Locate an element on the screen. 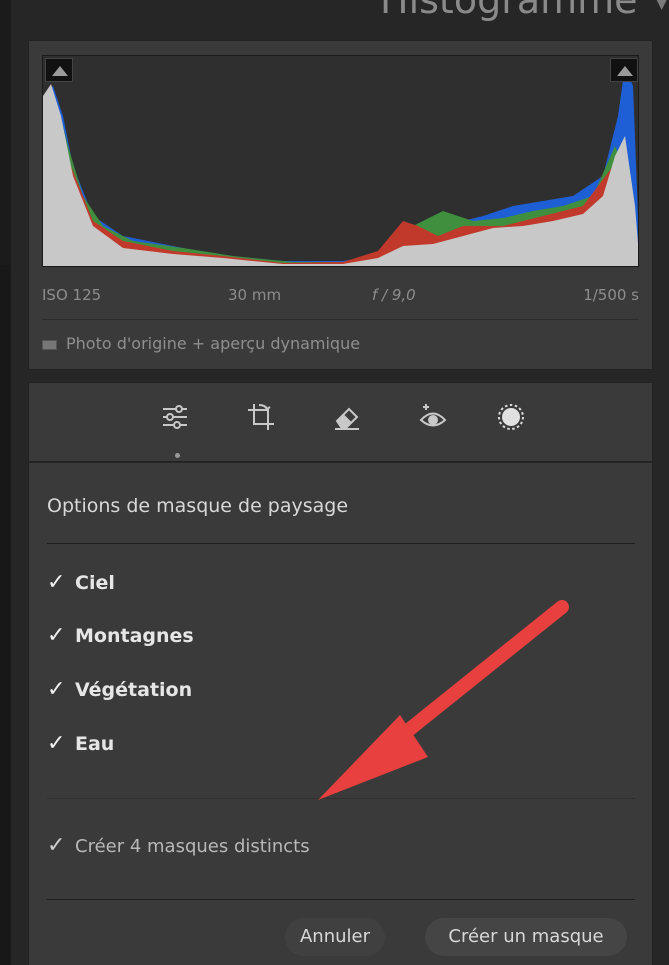 This screenshot has width=669, height=965. annotation-arrow is located at coordinates (443, 700).